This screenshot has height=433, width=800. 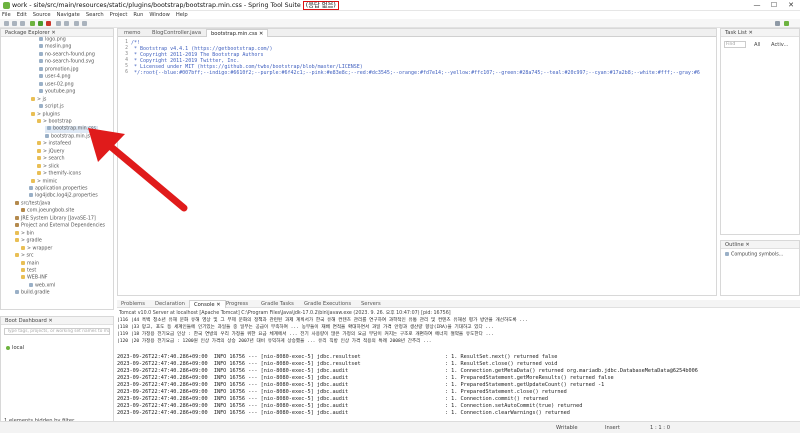 What do you see at coordinates (237, 304) in the screenshot?
I see `tab-progress: Progress` at bounding box center [237, 304].